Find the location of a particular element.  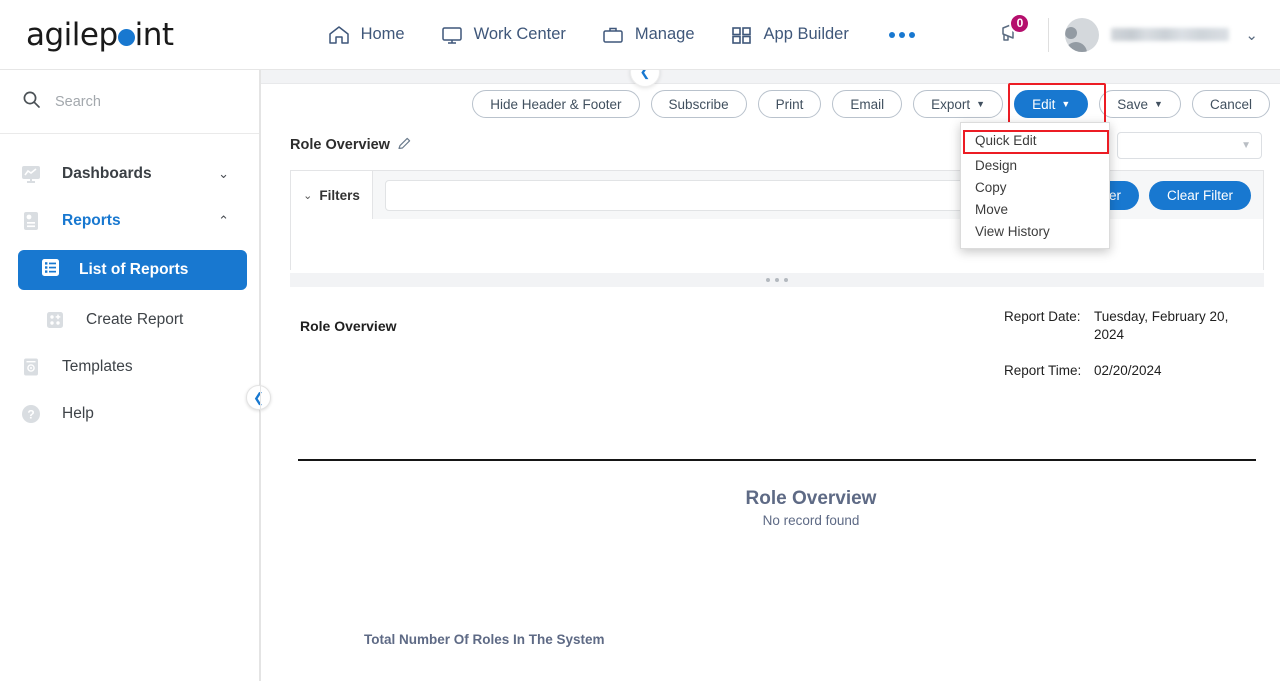

menu-item-quick-edit: Quick Edit is located at coordinates (1035, 140).